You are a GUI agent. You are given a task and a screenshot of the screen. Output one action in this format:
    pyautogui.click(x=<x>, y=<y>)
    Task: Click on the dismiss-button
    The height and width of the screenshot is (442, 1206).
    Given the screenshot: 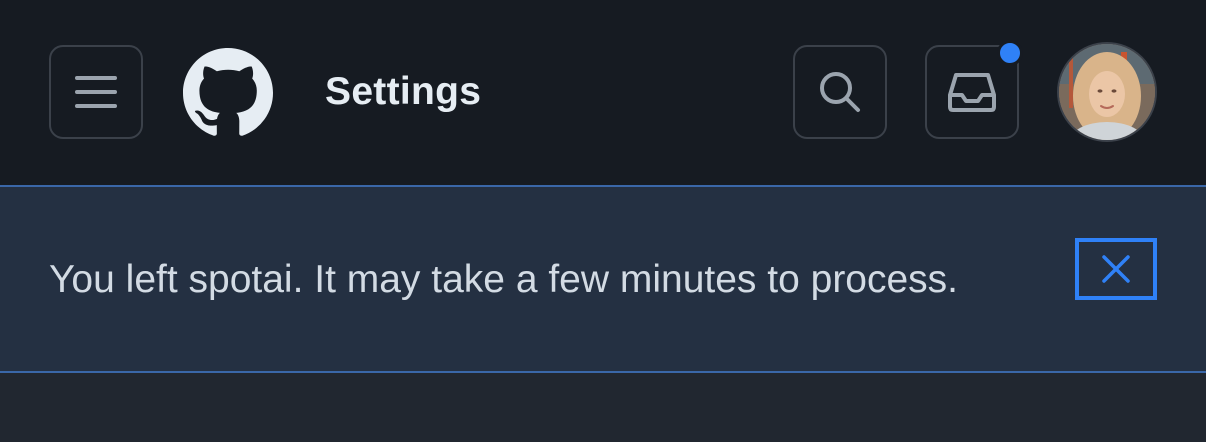 What is the action you would take?
    pyautogui.click(x=1116, y=269)
    